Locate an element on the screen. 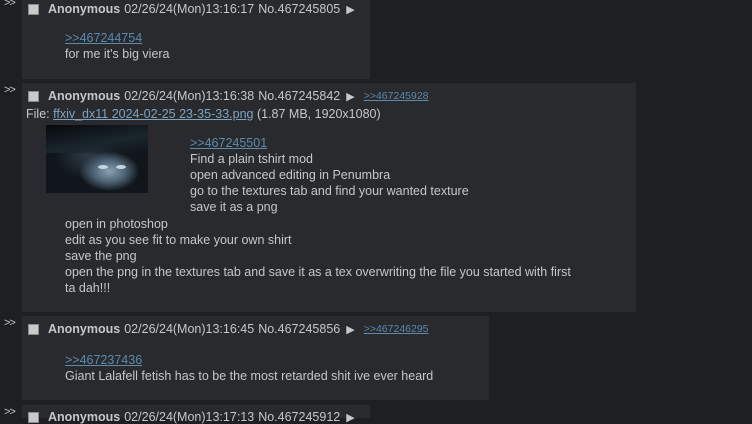 Image resolution: width=752 pixels, height=424 pixels. message-line: save it as a png is located at coordinates (234, 207).